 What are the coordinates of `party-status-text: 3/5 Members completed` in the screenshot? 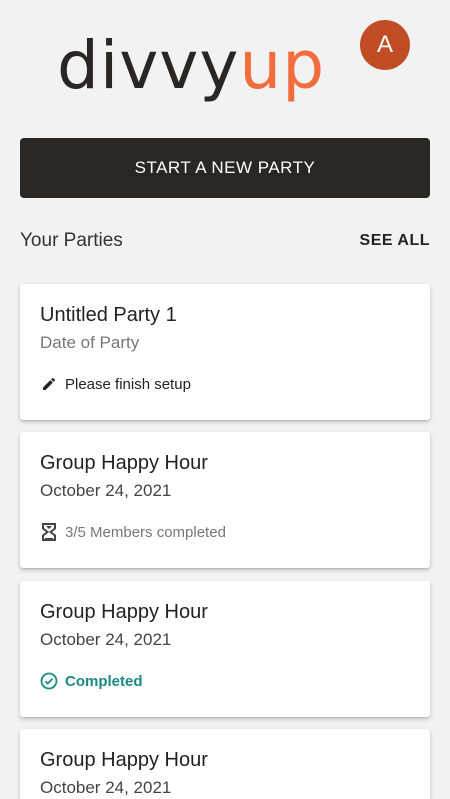 It's located at (145, 532).